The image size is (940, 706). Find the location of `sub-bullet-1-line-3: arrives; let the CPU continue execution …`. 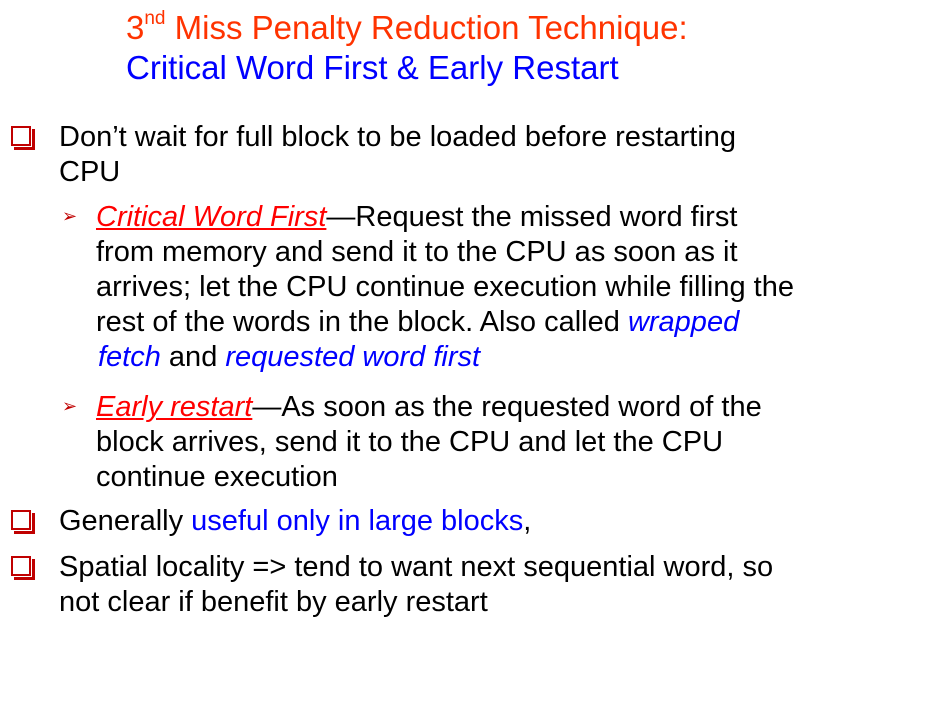

sub-bullet-1-line-3: arrives; let the CPU continue execution … is located at coordinates (445, 287).